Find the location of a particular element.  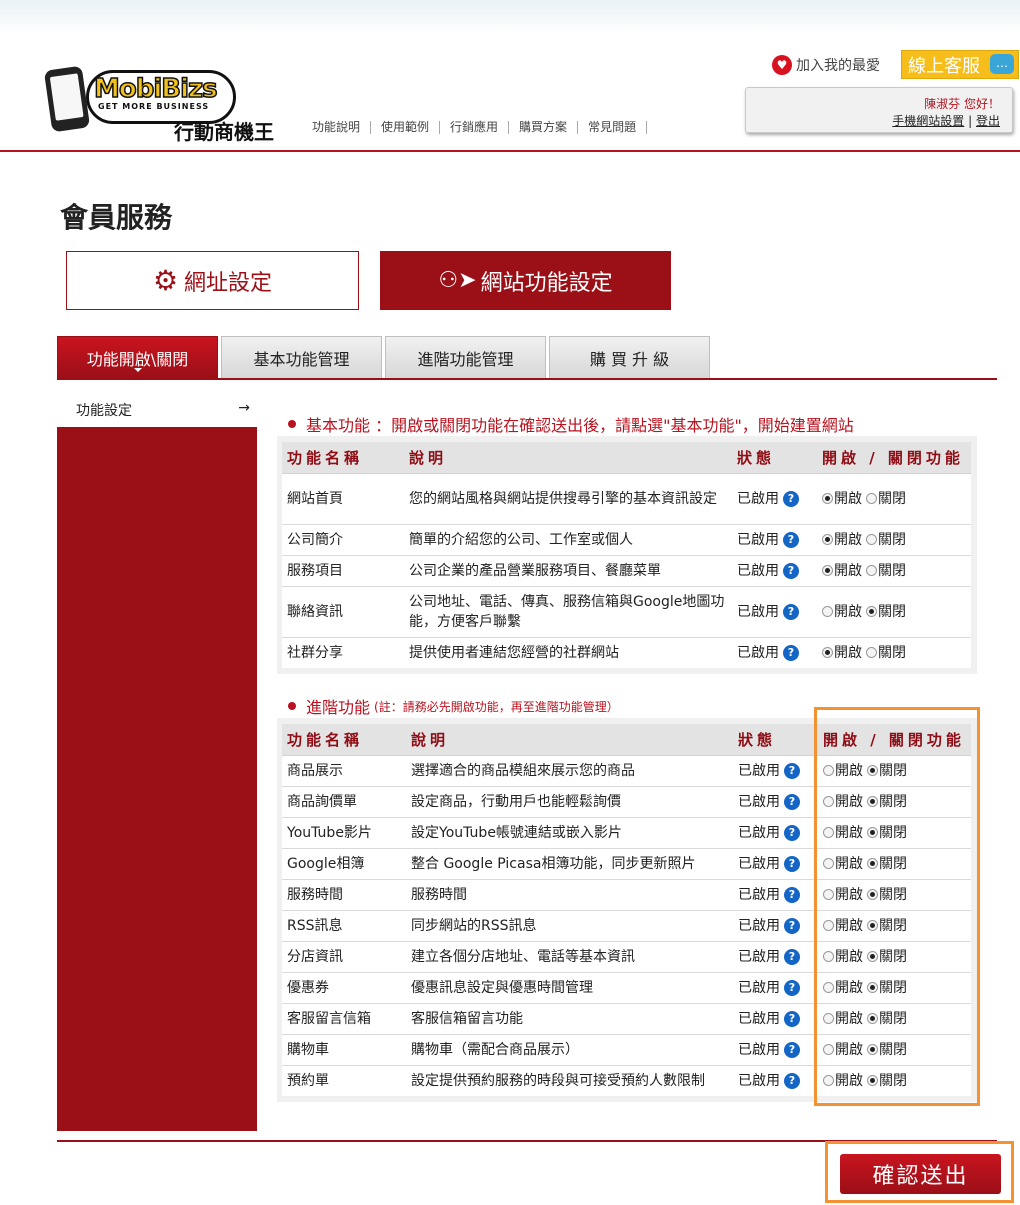

site-functions-button: ⚇➤ 網站功能設定 is located at coordinates (525, 280).